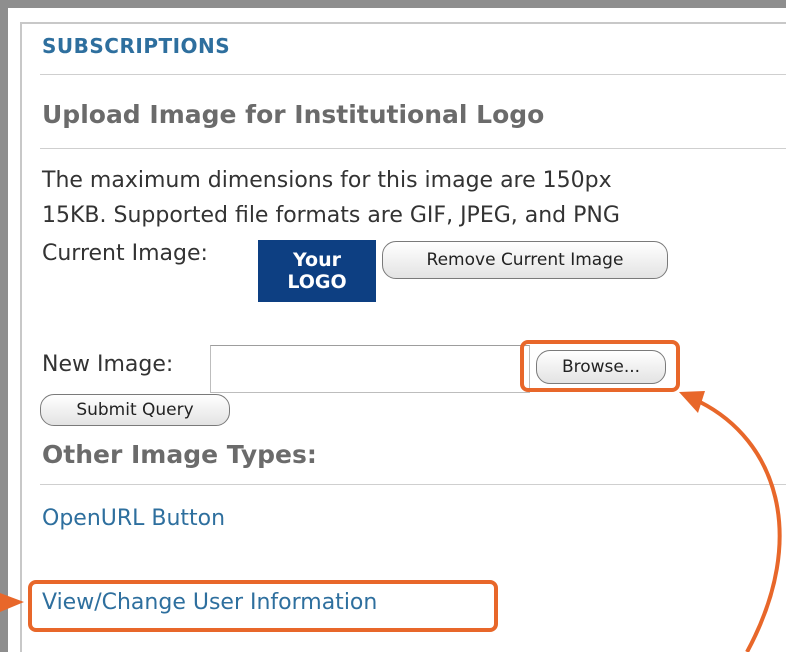 This screenshot has height=652, width=786. What do you see at coordinates (692, 402) in the screenshot?
I see `arrow-head` at bounding box center [692, 402].